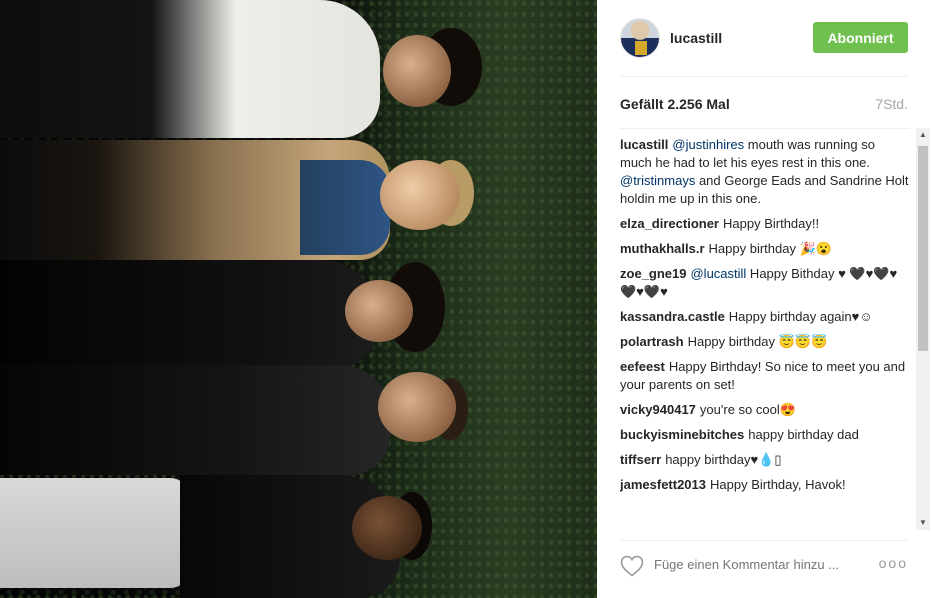 The height and width of the screenshot is (598, 931). Describe the element at coordinates (891, 104) in the screenshot. I see `post-time: 7Std.` at that location.